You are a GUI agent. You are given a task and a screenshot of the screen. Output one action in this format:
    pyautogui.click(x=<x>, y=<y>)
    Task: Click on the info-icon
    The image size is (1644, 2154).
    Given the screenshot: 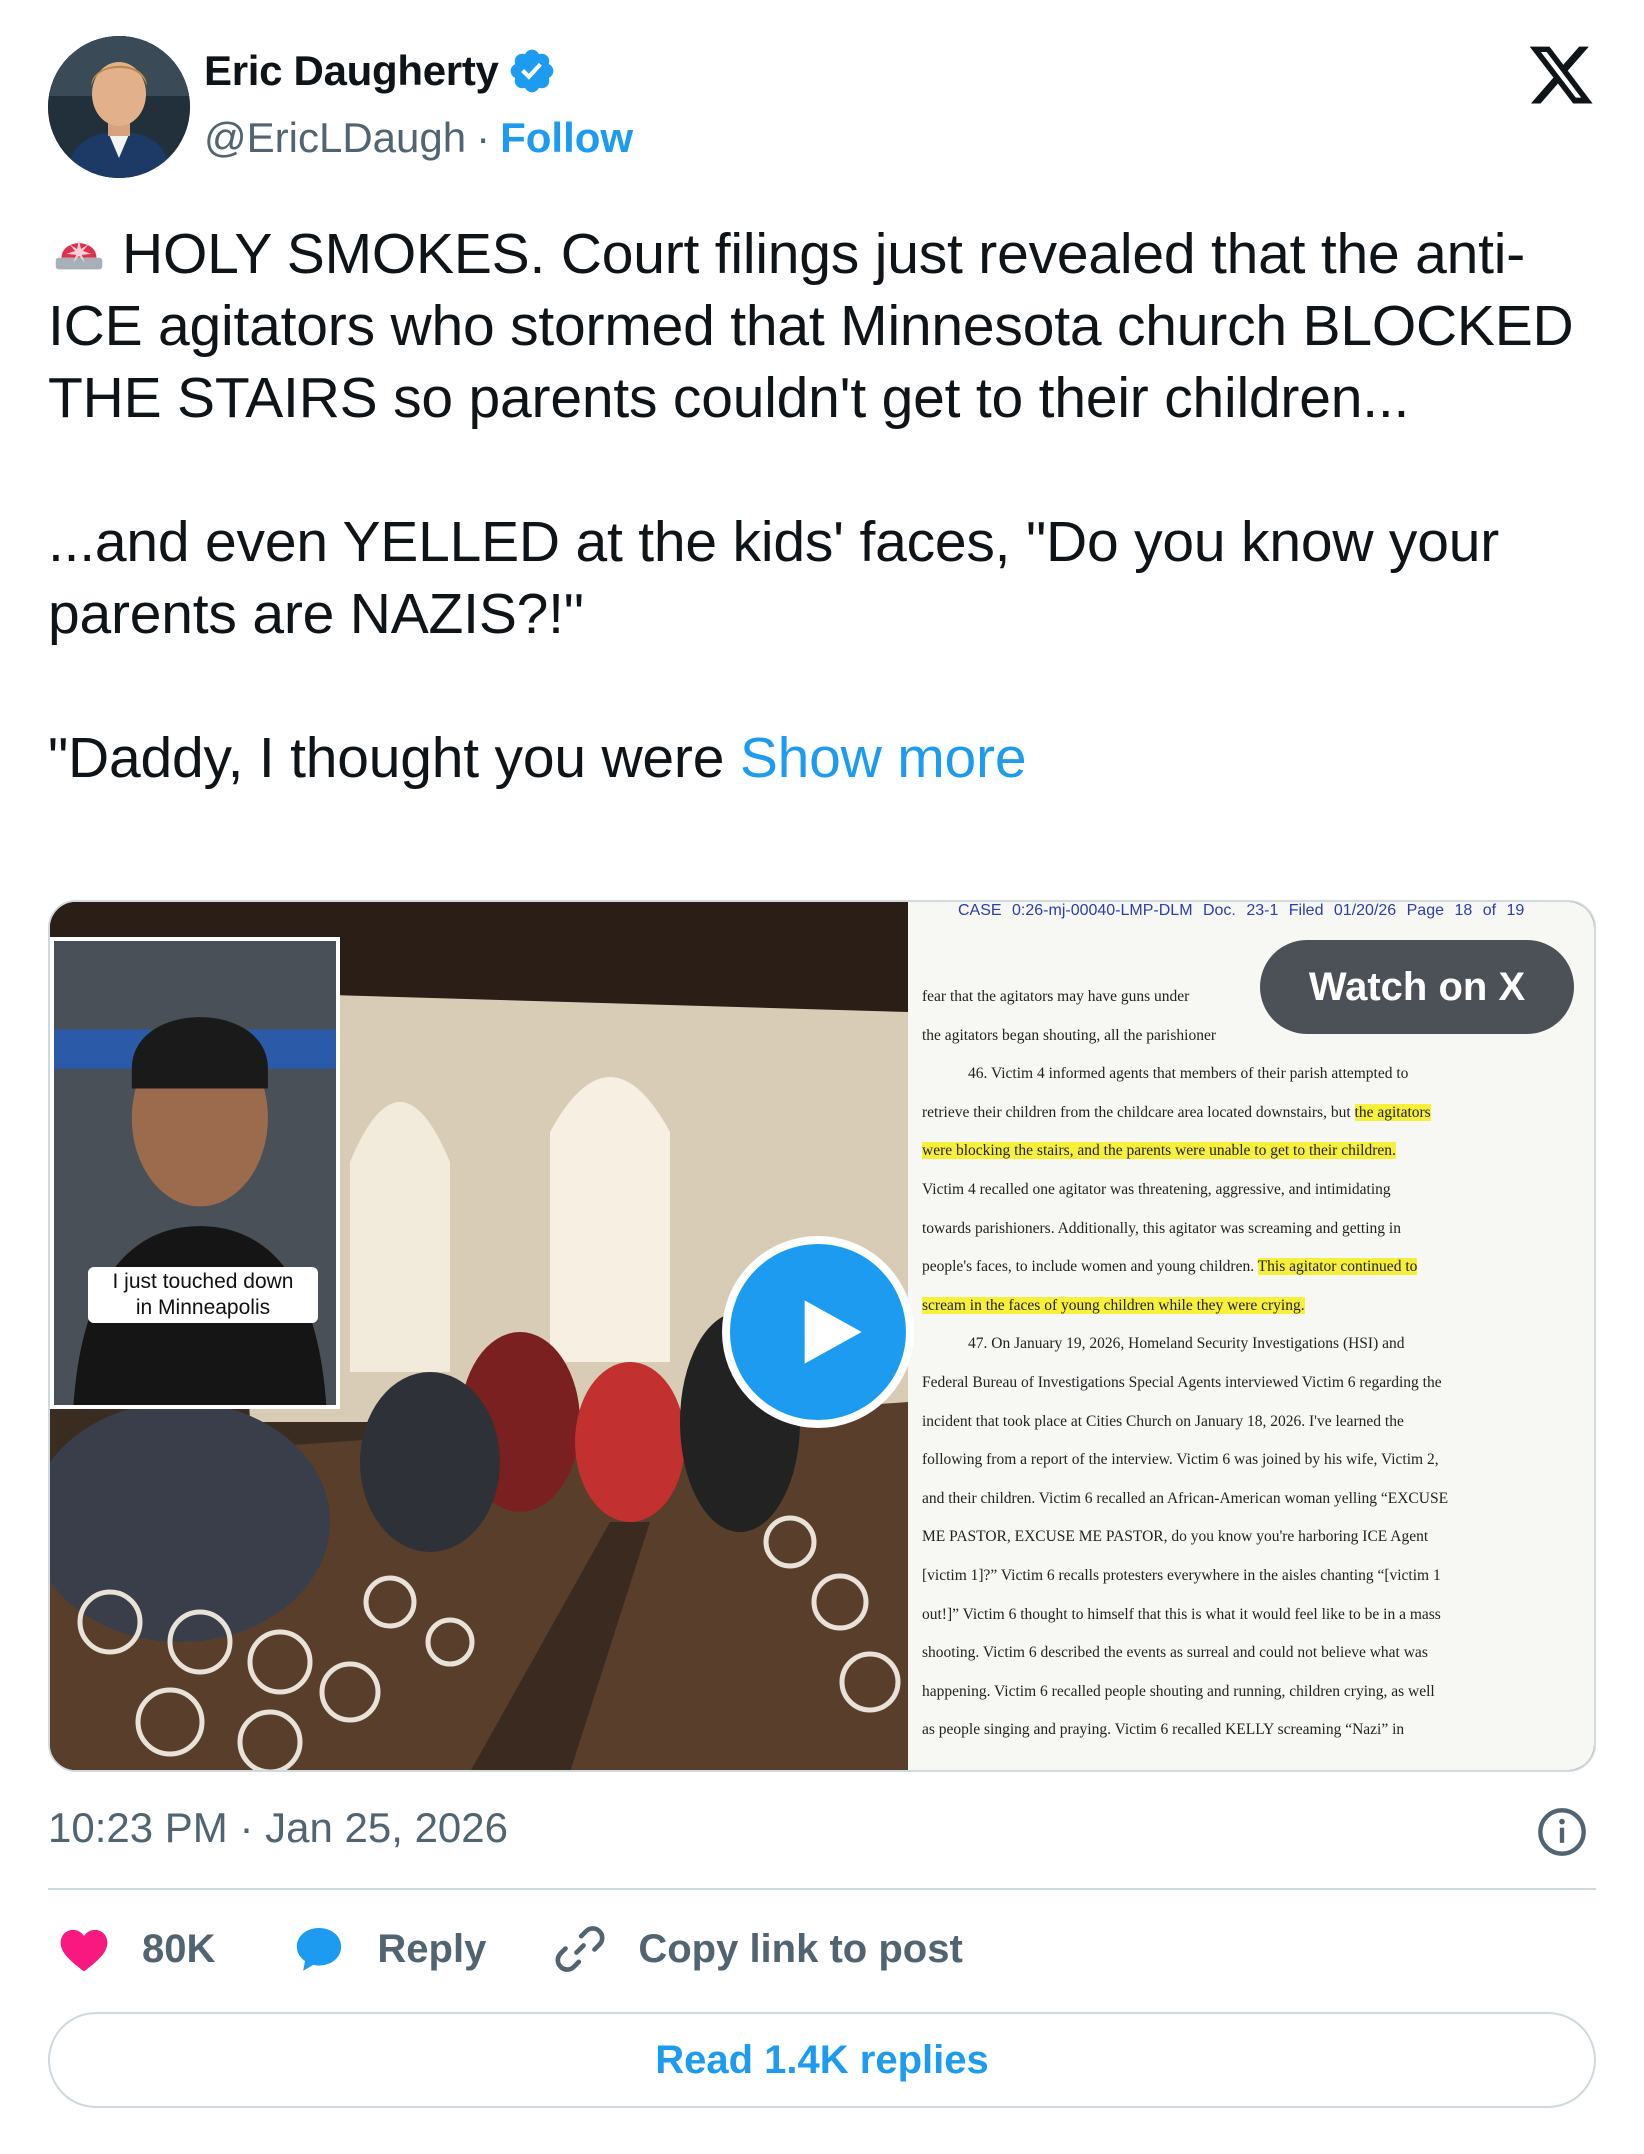 What is the action you would take?
    pyautogui.click(x=1562, y=1832)
    